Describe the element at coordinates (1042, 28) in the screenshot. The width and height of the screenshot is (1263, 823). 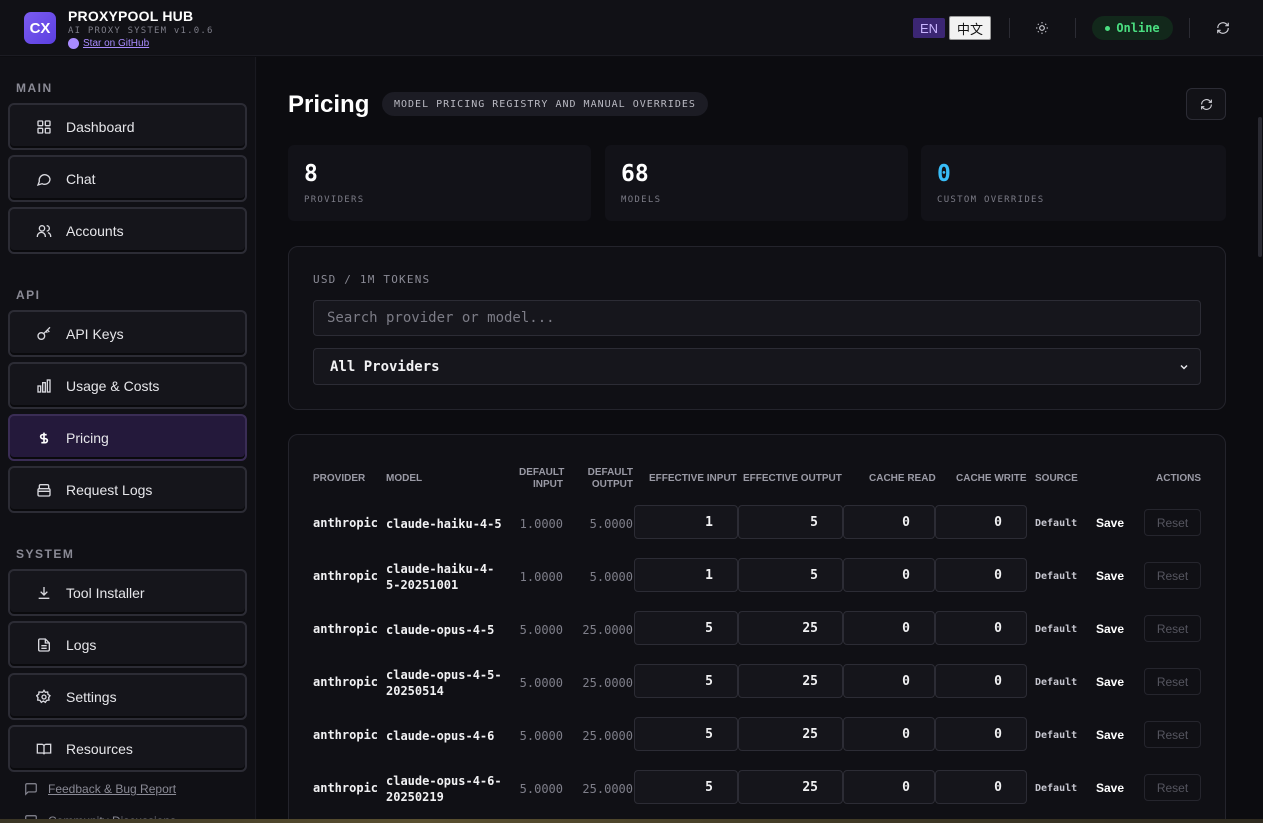
I see `theme-toggle-button` at that location.